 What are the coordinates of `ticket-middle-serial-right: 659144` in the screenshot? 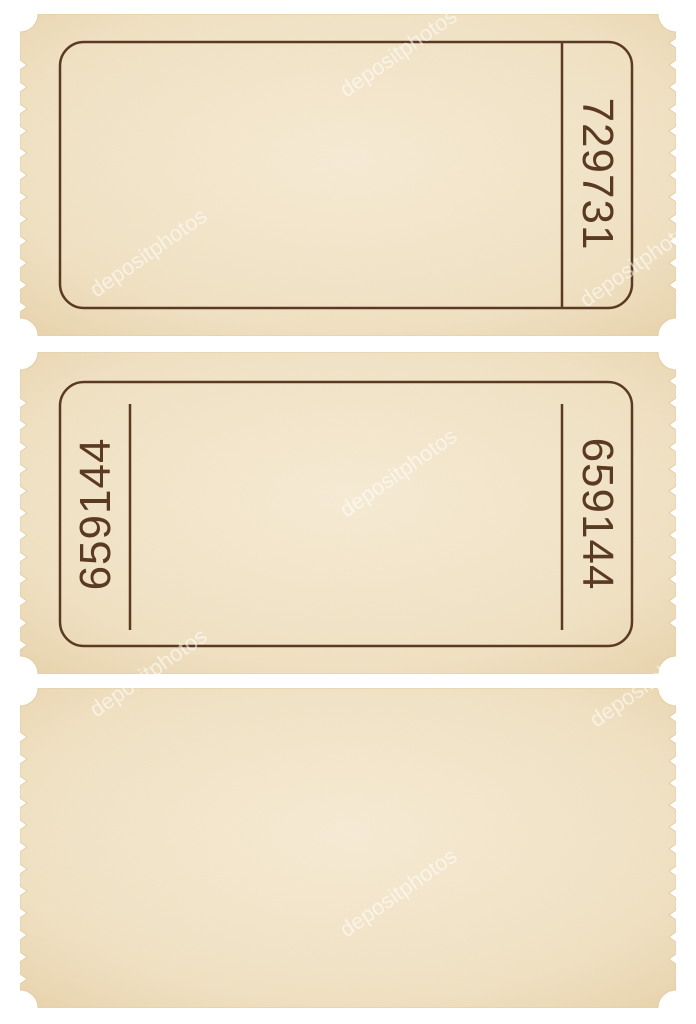 It's located at (597, 514).